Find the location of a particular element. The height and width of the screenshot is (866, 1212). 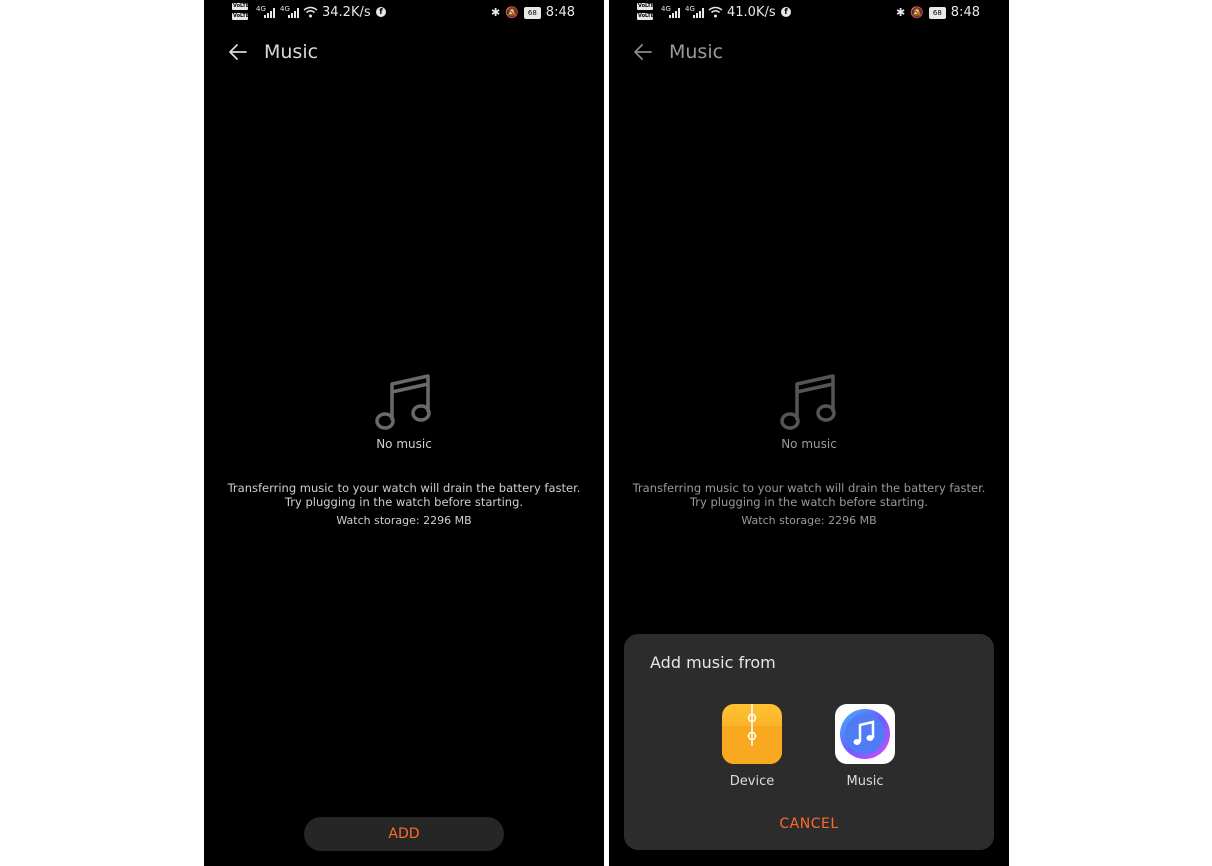

cancel-button: CANCEL is located at coordinates (809, 824).